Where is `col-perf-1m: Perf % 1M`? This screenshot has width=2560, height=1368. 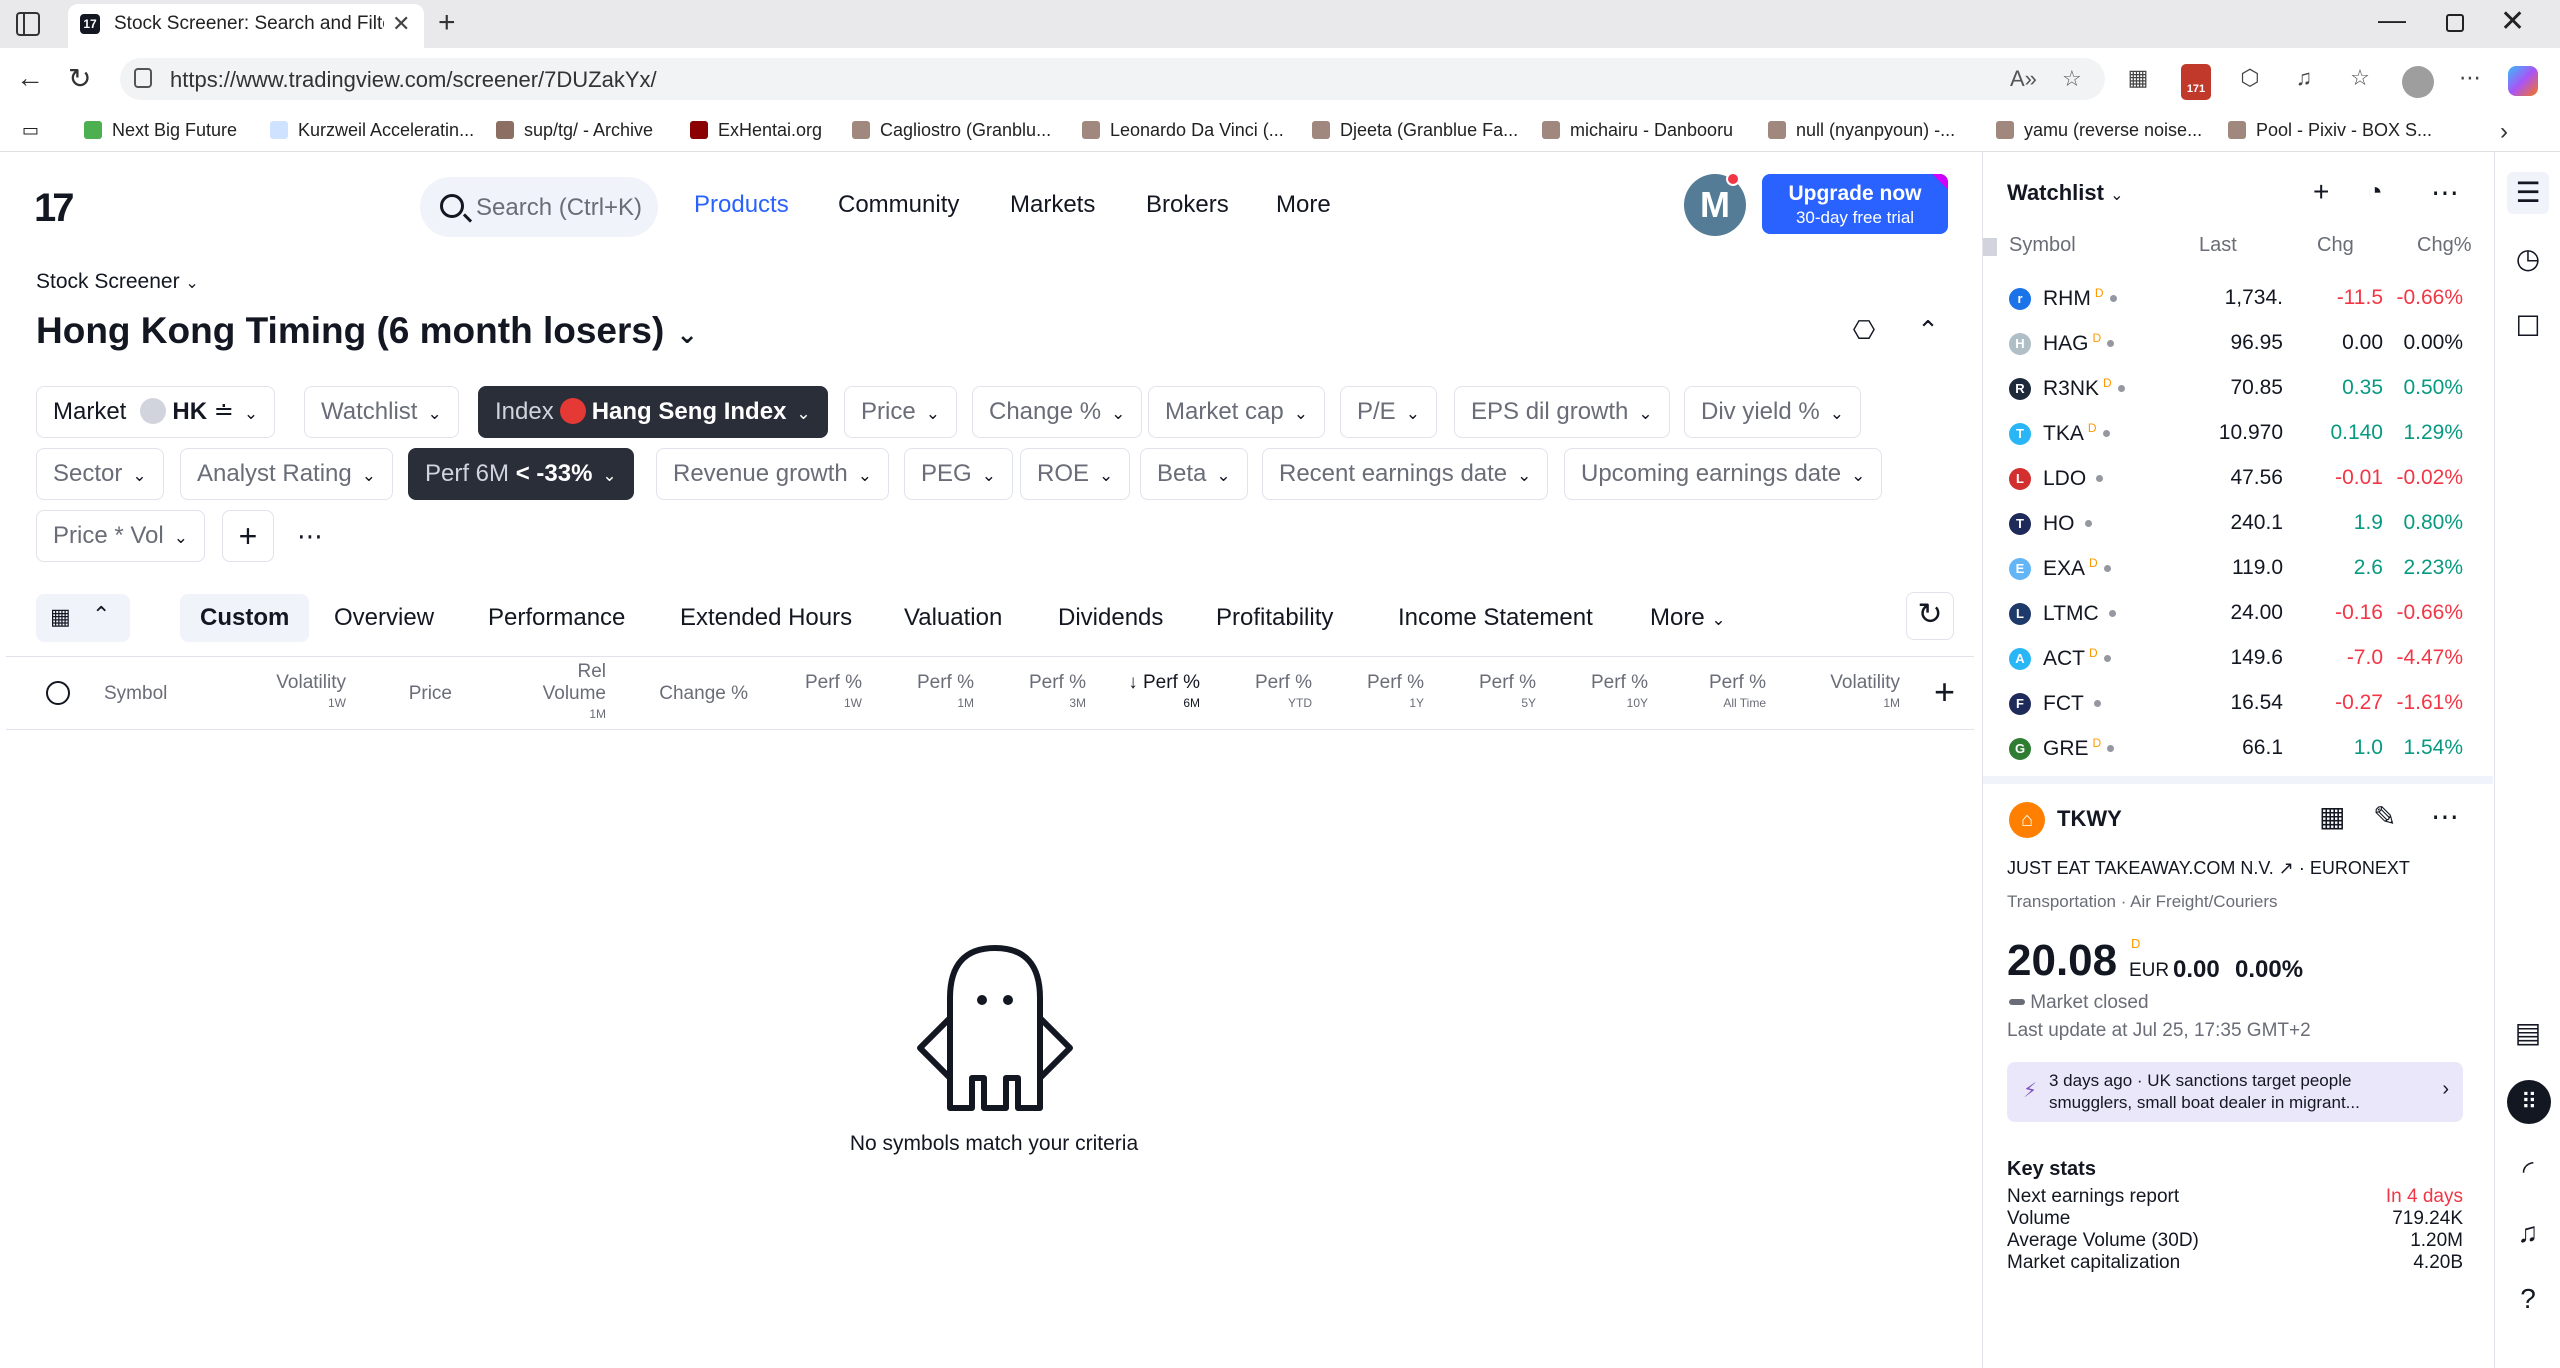 col-perf-1m: Perf % 1M is located at coordinates (934, 694).